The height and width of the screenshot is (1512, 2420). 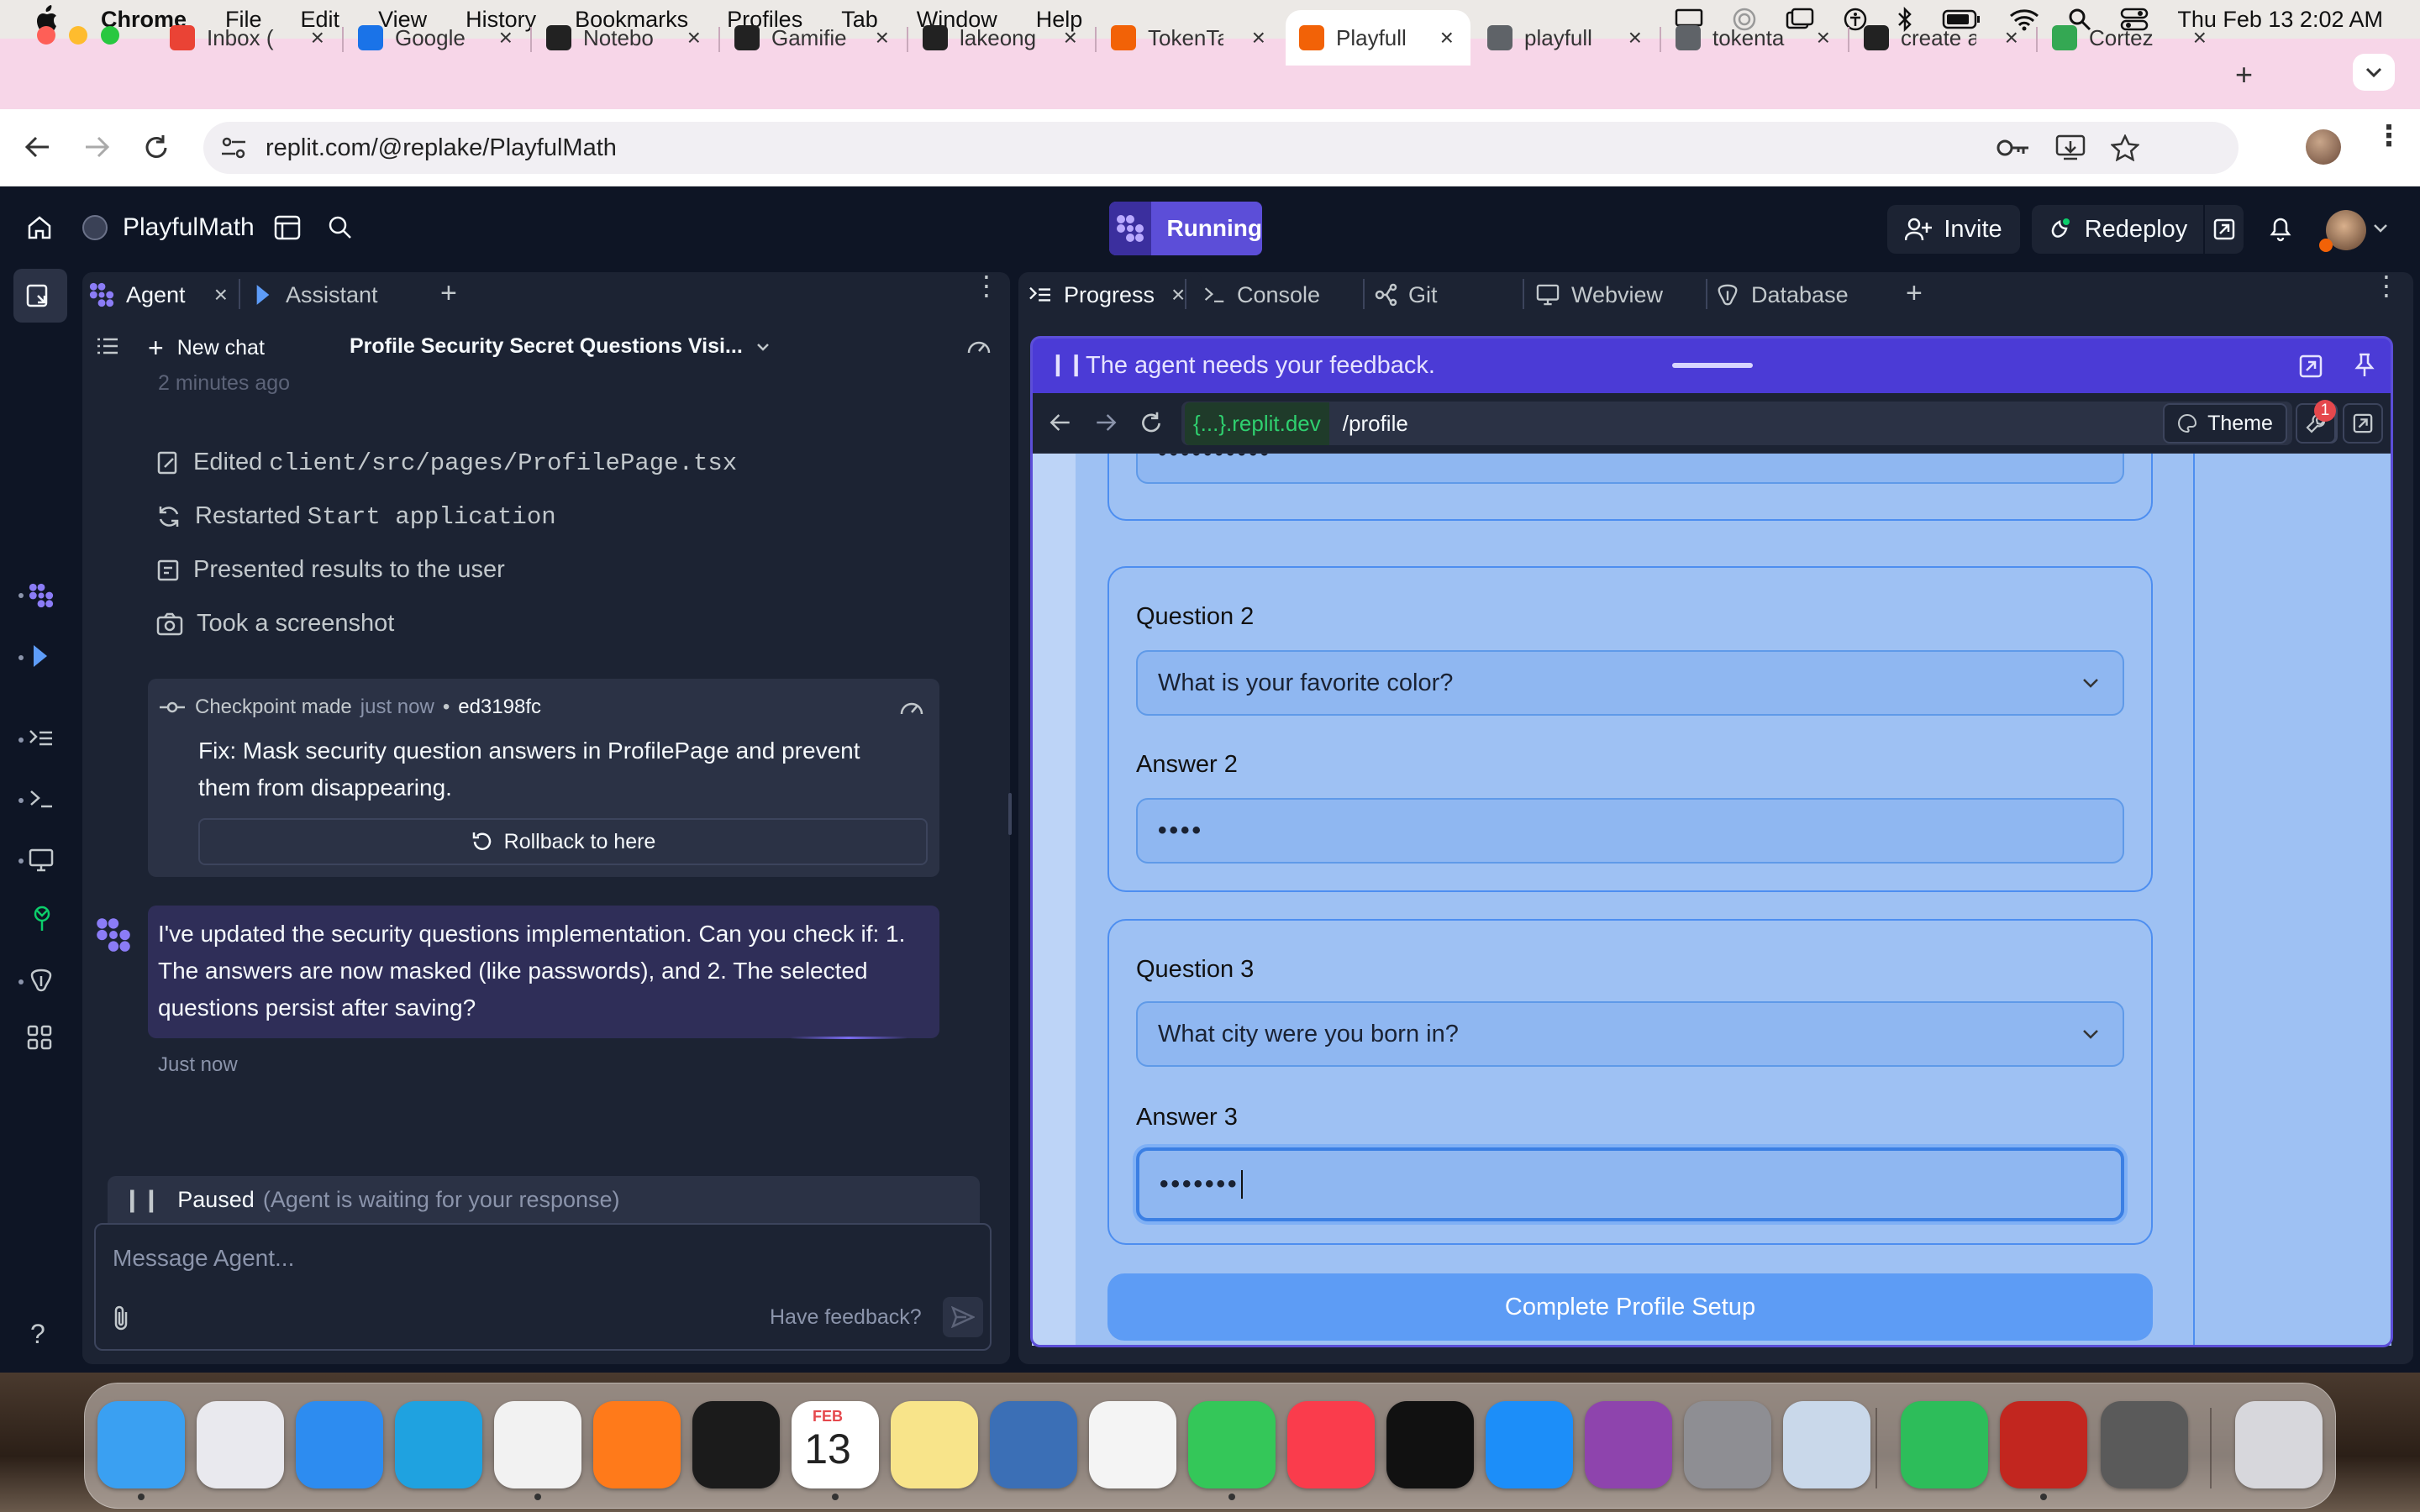 I want to click on dock-app-notes-icon, so click(x=934, y=1444).